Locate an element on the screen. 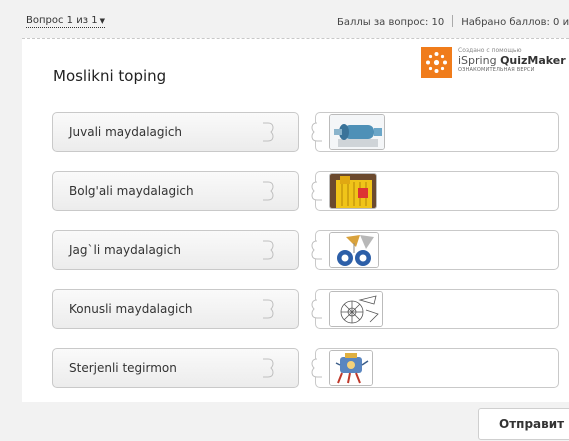 The height and width of the screenshot is (441, 569). caret-down-icon: ▼ is located at coordinates (102, 21).